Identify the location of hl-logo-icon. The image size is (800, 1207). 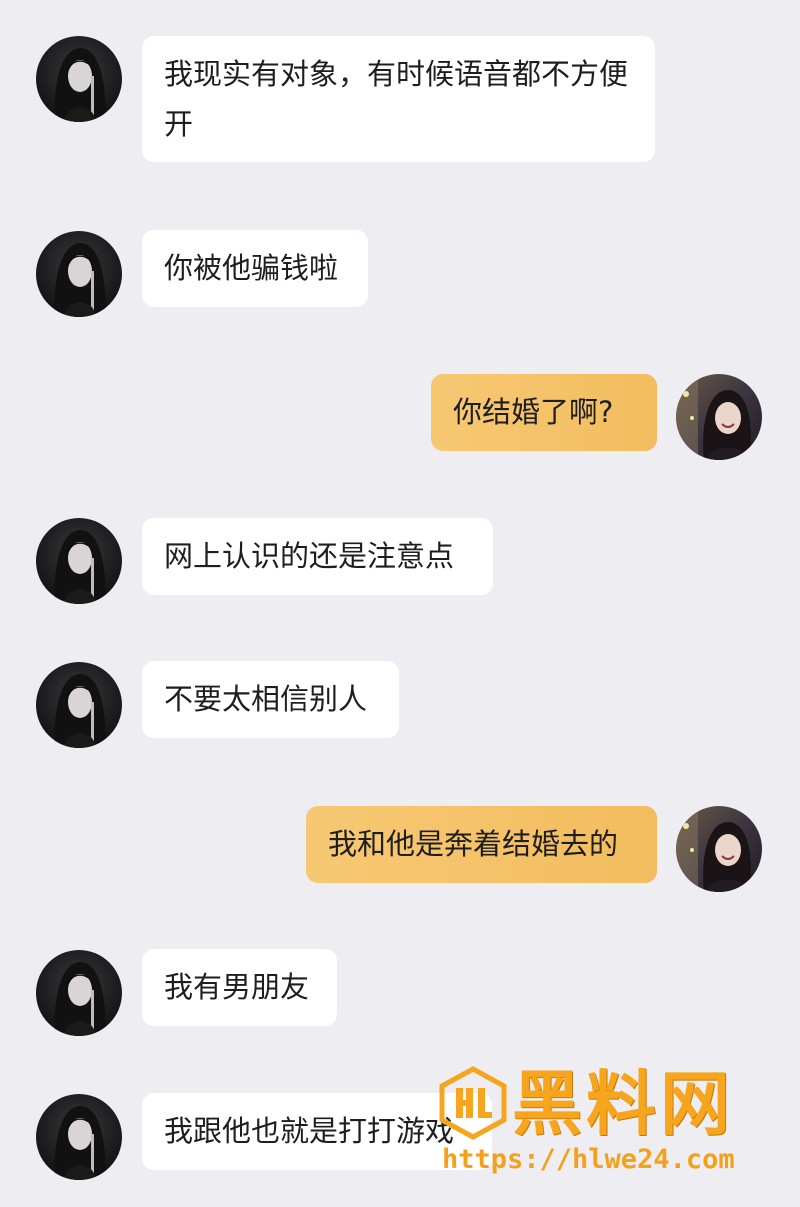
(473, 1103).